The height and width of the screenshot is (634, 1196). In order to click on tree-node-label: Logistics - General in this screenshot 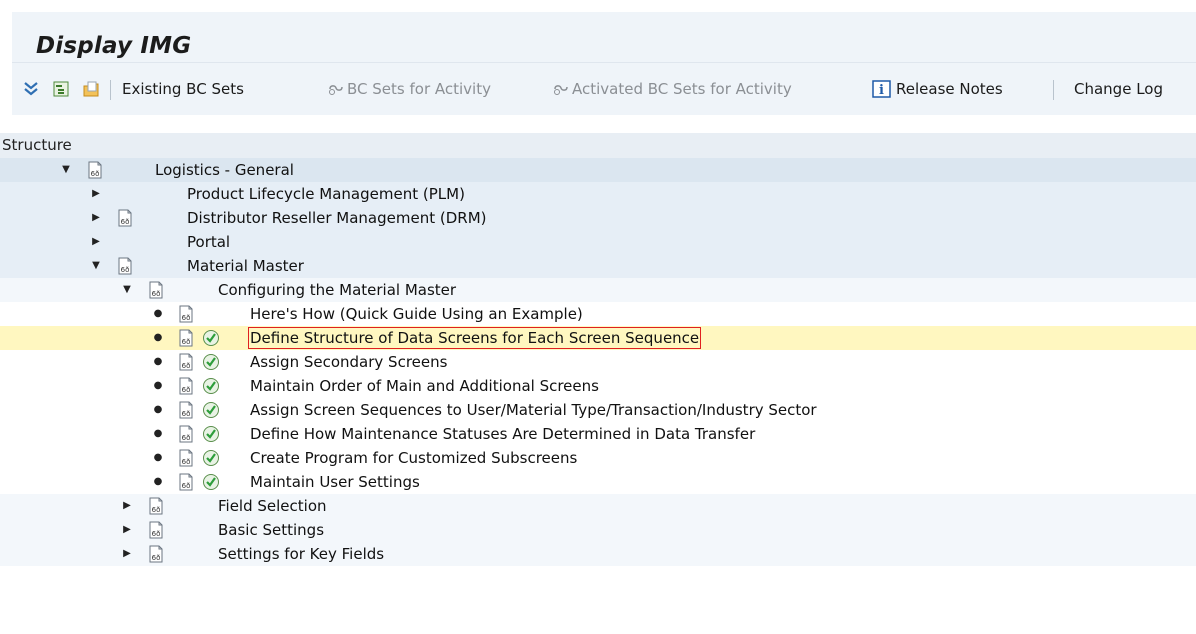, I will do `click(224, 170)`.